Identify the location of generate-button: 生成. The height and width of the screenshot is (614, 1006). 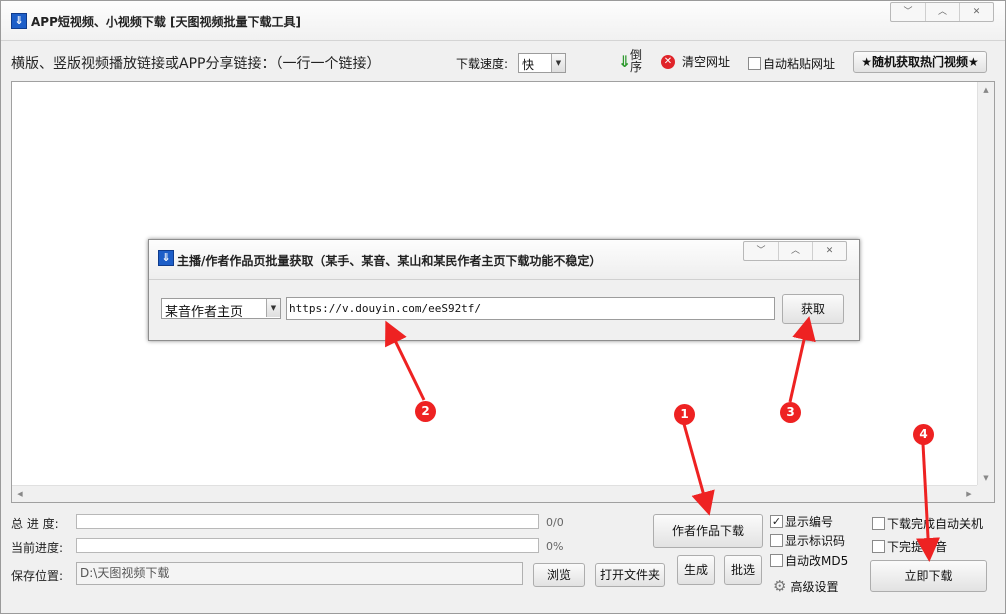
(696, 570).